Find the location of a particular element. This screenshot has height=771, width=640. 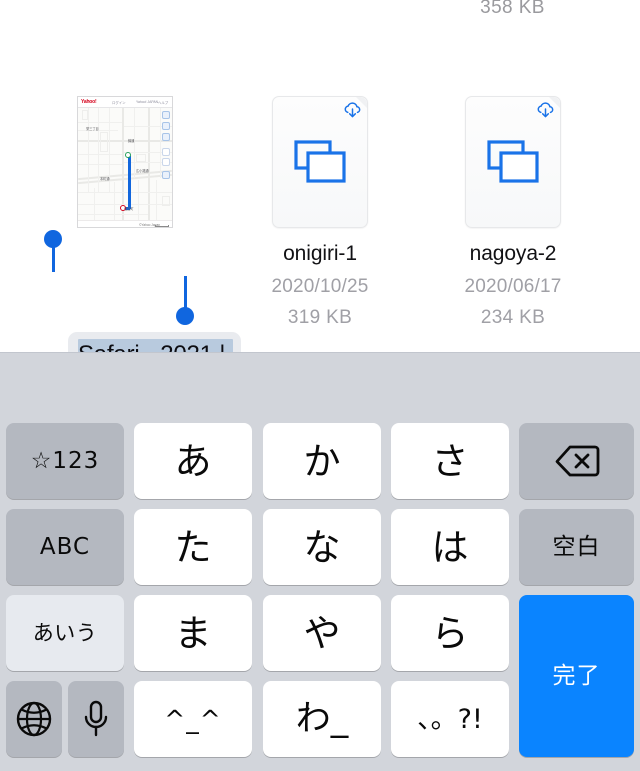

filename-rename-field: Safari - 2021 | 02 | 15 10/36 is located at coordinates (154, 342).